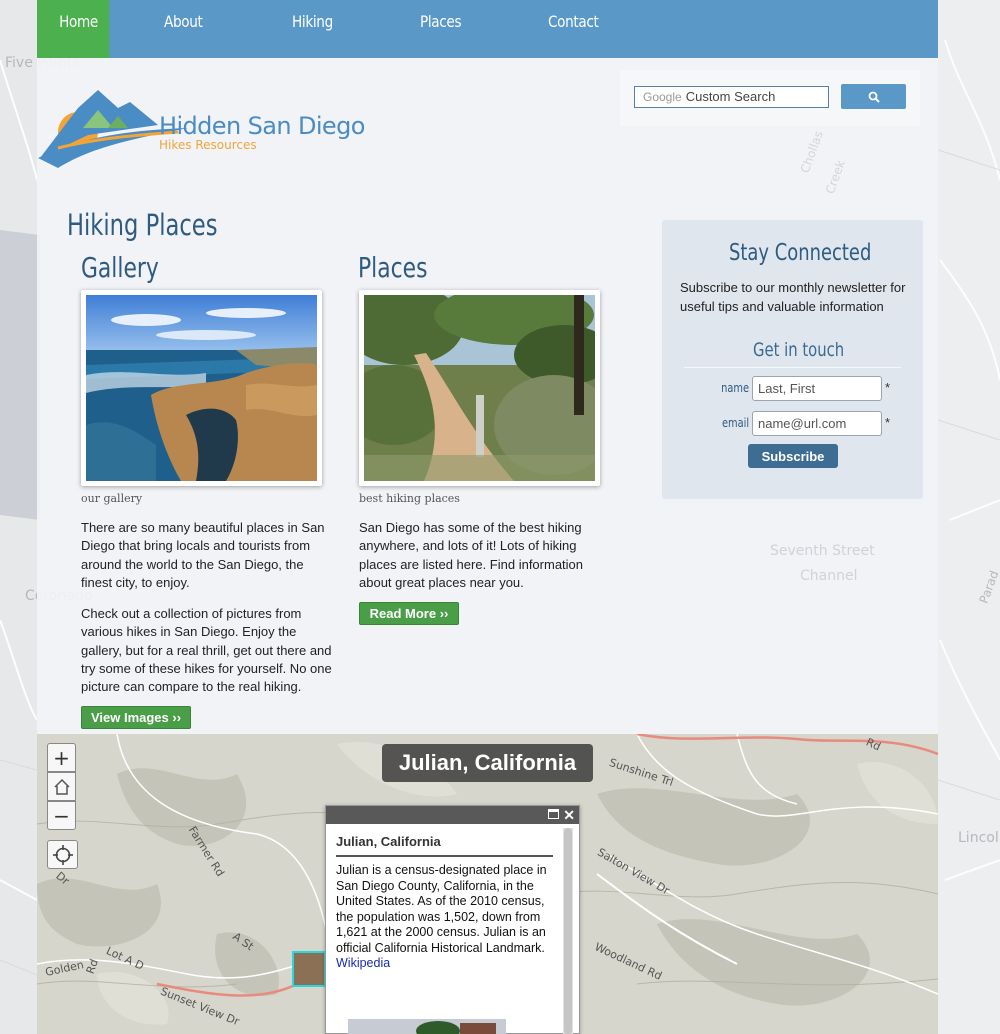  Describe the element at coordinates (393, 267) in the screenshot. I see `places-heading: Places` at that location.